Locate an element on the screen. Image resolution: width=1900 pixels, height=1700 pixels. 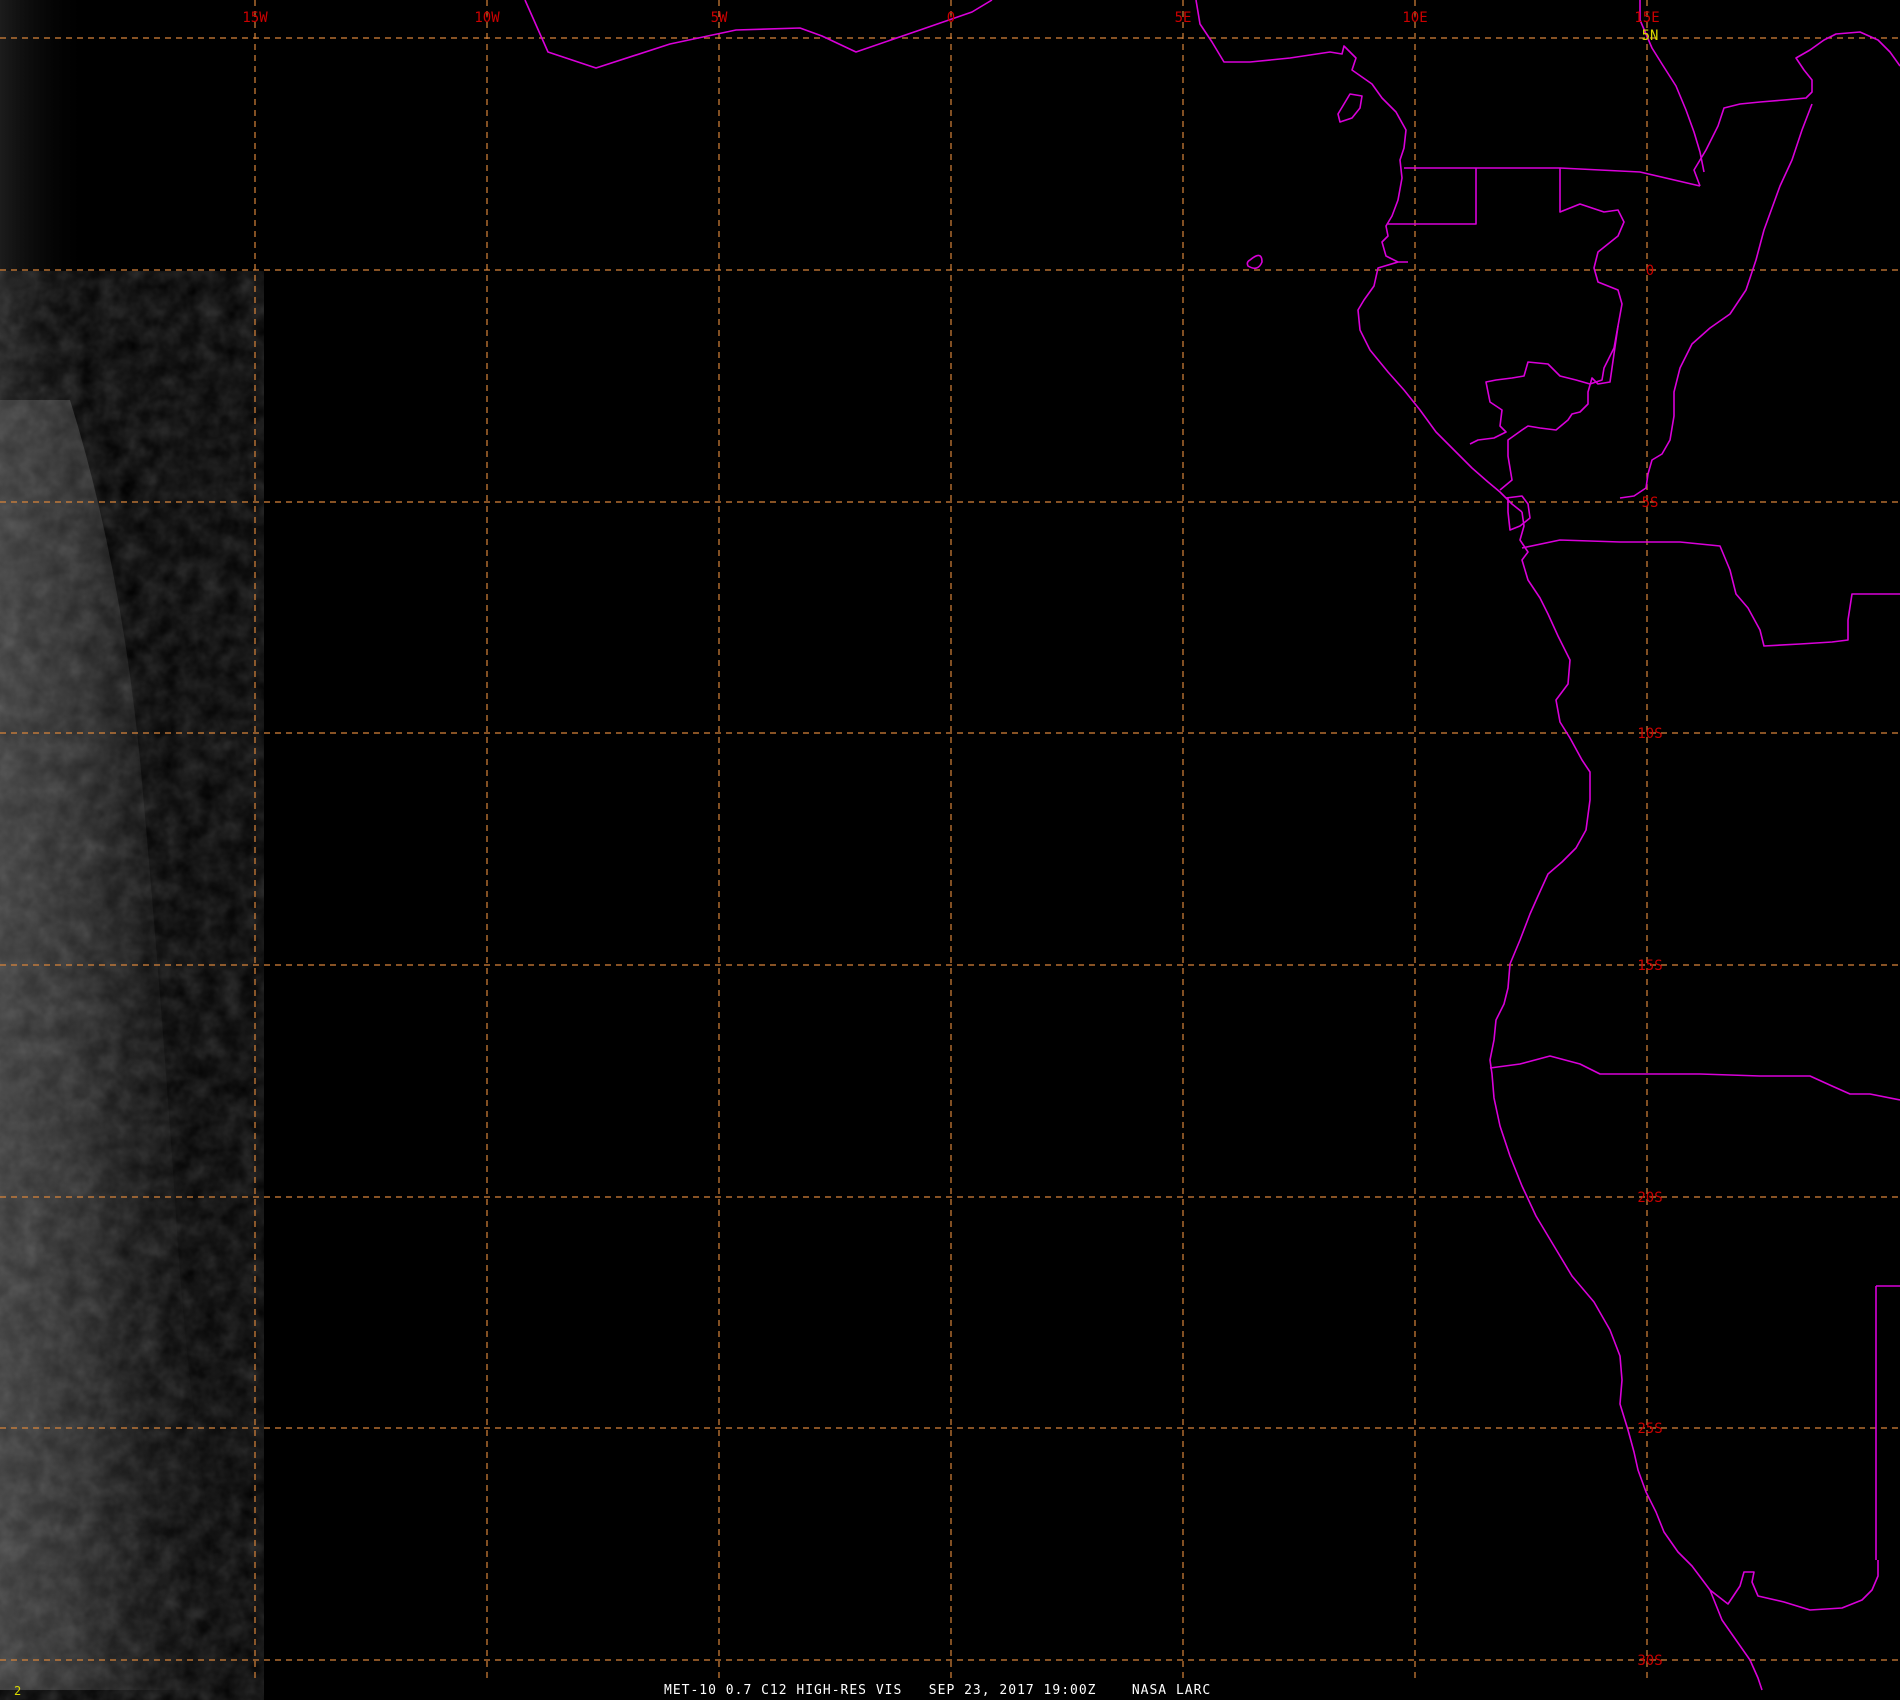
latitude-label: 5N is located at coordinates (1650, 36).